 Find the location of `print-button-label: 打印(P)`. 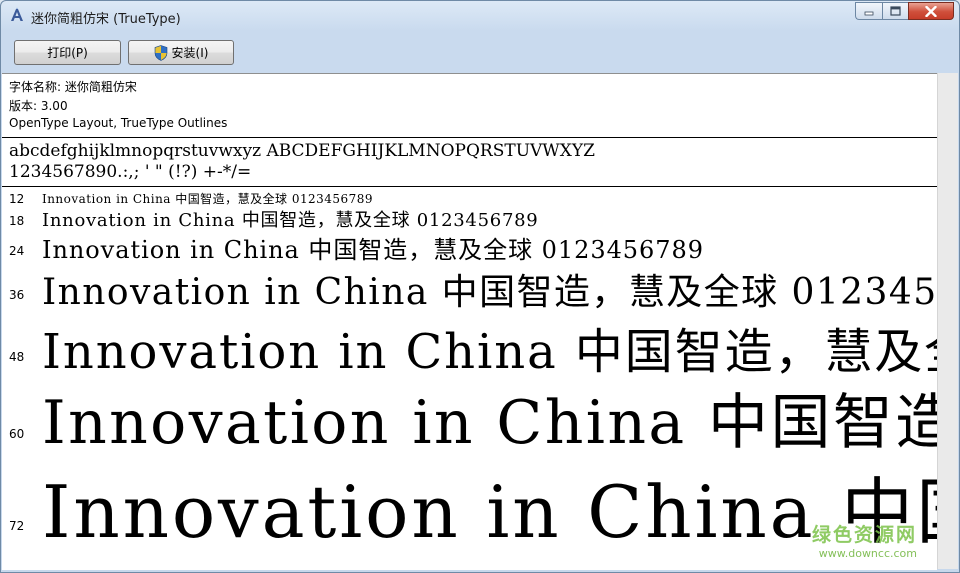

print-button-label: 打印(P) is located at coordinates (67, 53).